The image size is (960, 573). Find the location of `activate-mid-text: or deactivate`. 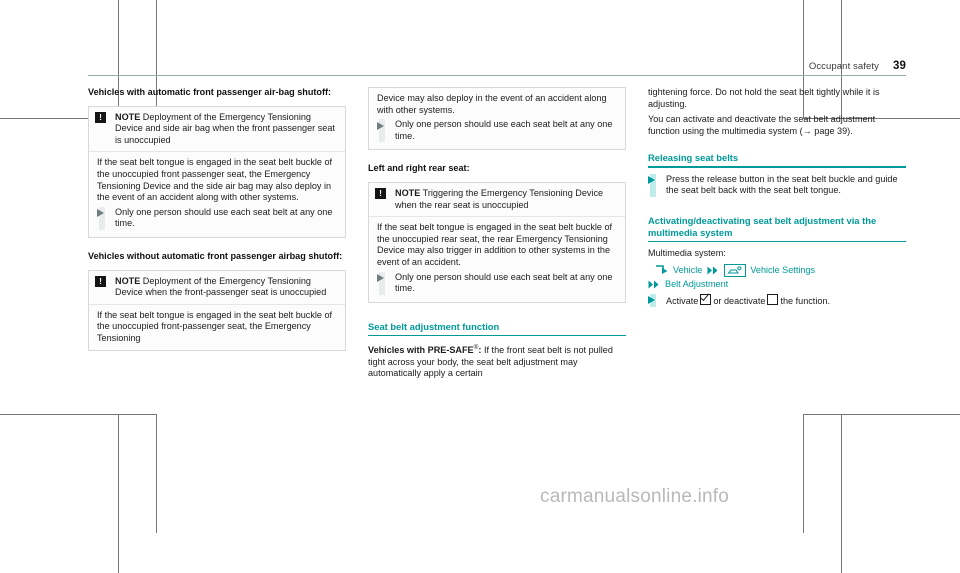

activate-mid-text: or deactivate is located at coordinates (739, 300).